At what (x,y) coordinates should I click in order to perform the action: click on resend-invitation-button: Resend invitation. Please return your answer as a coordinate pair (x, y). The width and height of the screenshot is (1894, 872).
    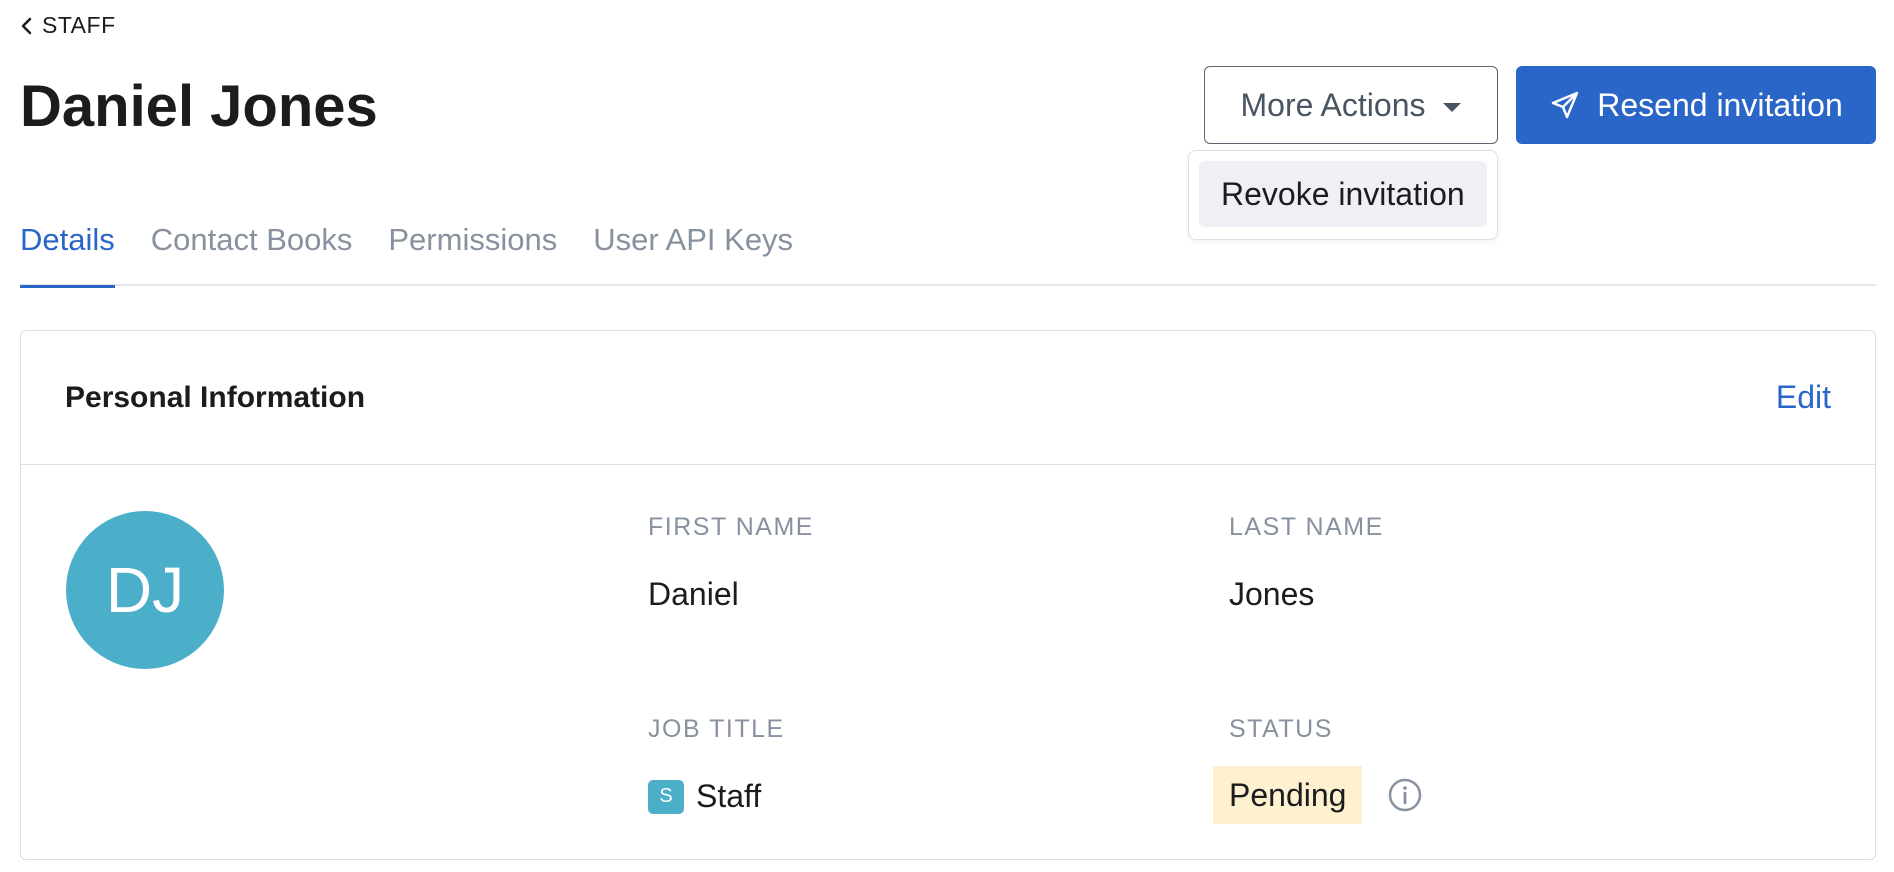
    Looking at the image, I should click on (1696, 105).